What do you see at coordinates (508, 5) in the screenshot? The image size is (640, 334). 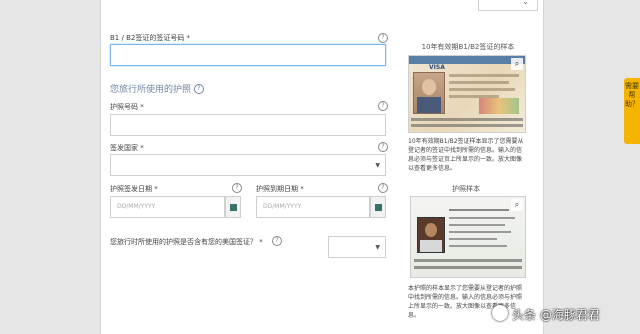 I see `language-select: ⌄` at bounding box center [508, 5].